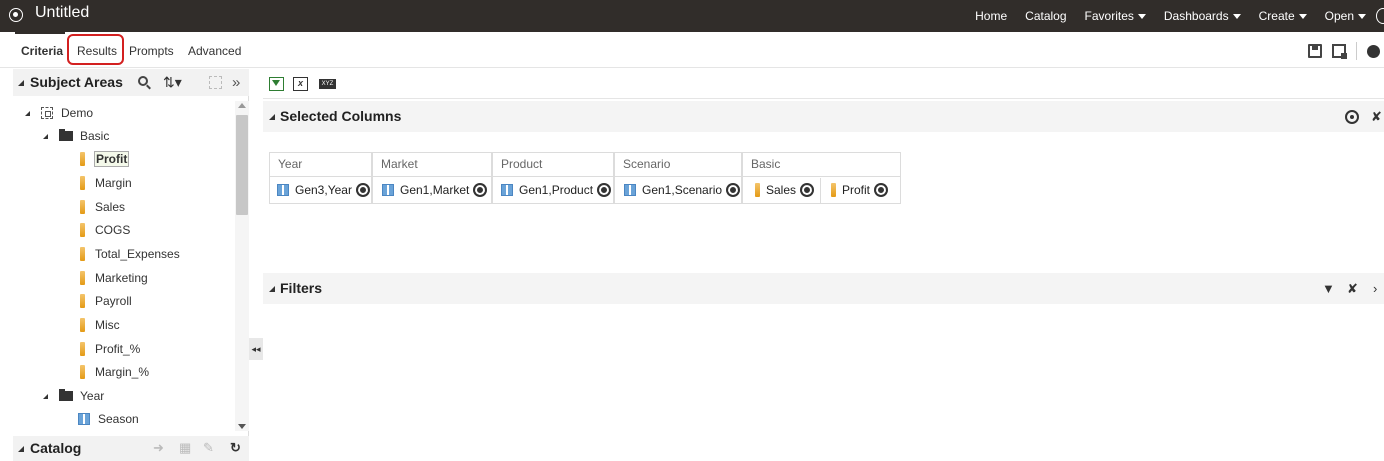 Image resolution: width=1384 pixels, height=461 pixels. What do you see at coordinates (290, 164) in the screenshot?
I see `group-header: Year` at bounding box center [290, 164].